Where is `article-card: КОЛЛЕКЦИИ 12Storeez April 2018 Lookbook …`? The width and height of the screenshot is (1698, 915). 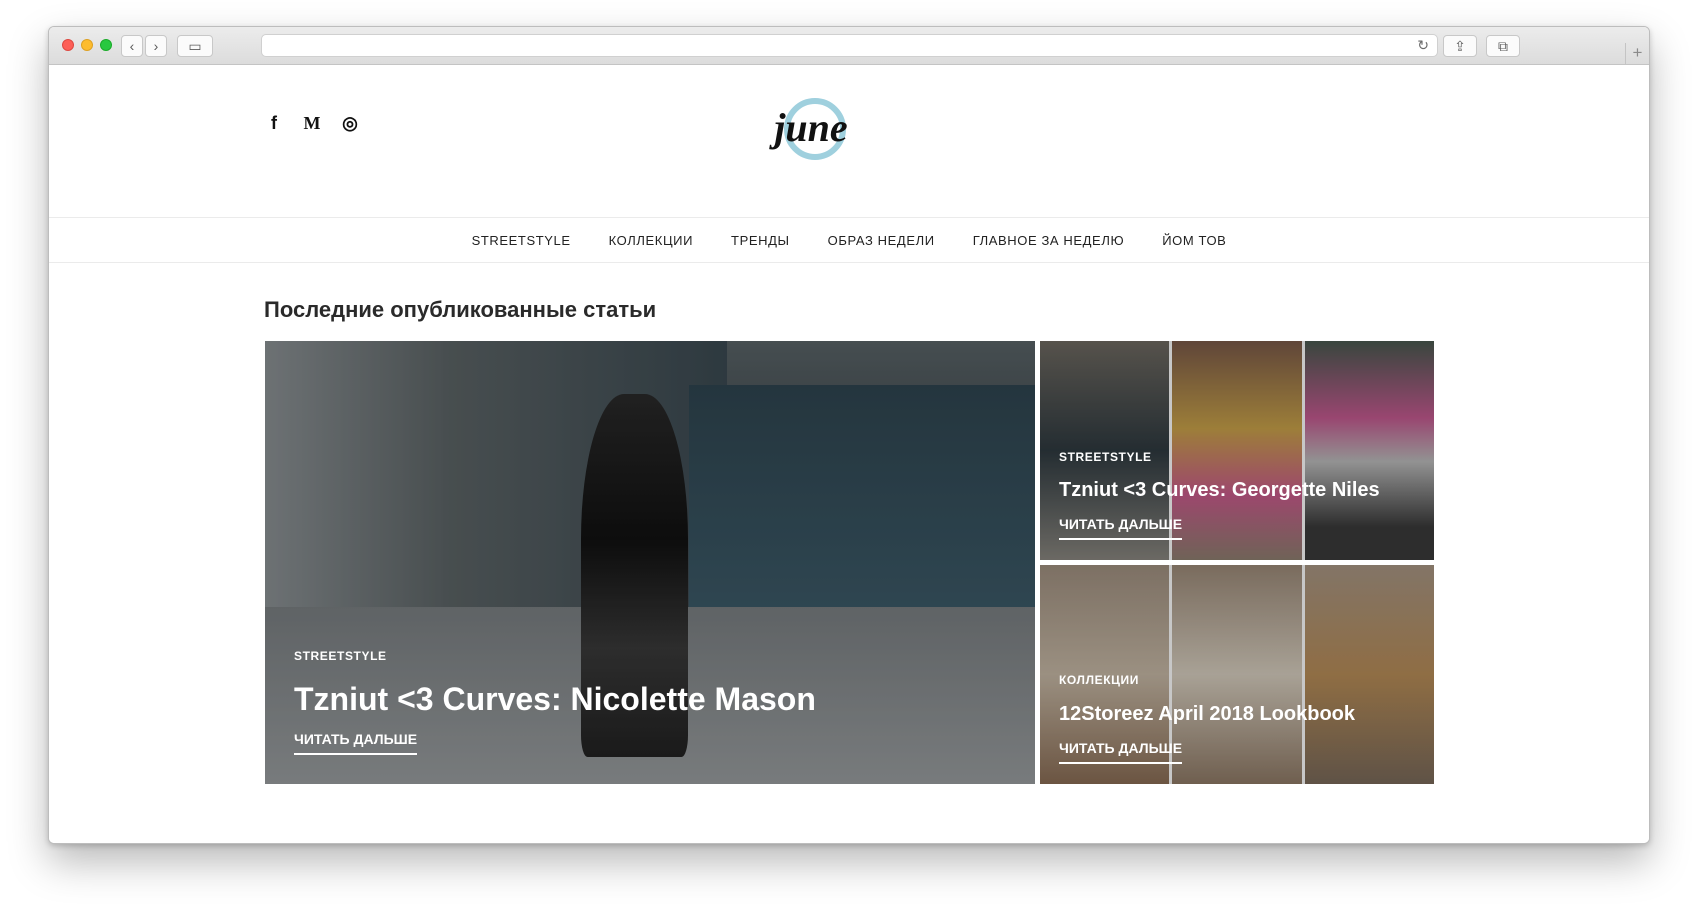 article-card: КОЛЛЕКЦИИ 12Storeez April 2018 Lookbook … is located at coordinates (1237, 674).